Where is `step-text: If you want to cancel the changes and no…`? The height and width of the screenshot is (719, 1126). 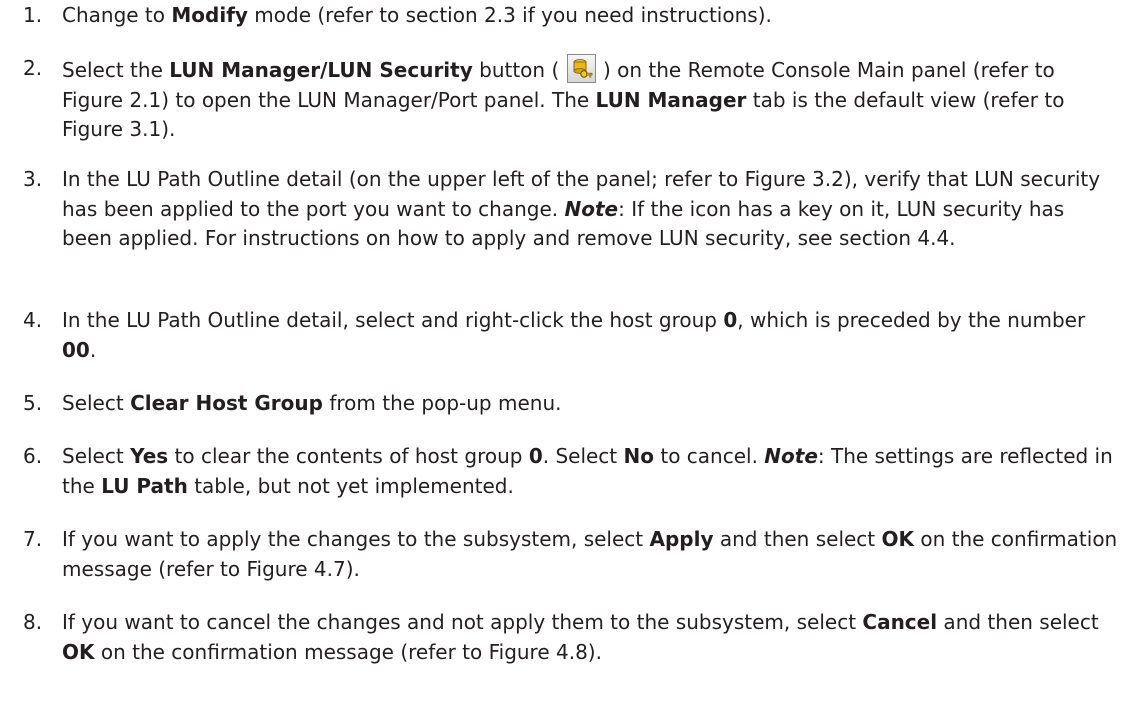 step-text: If you want to cancel the changes and no… is located at coordinates (591, 637).